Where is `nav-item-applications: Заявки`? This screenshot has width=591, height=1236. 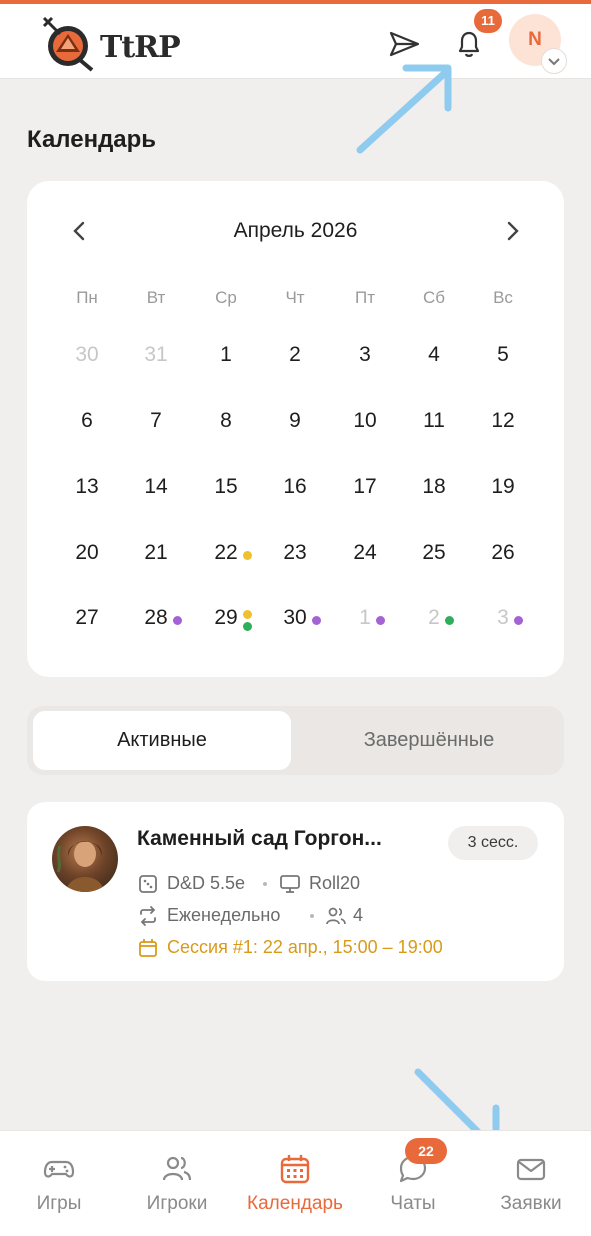
nav-item-applications: Заявки is located at coordinates (531, 1183).